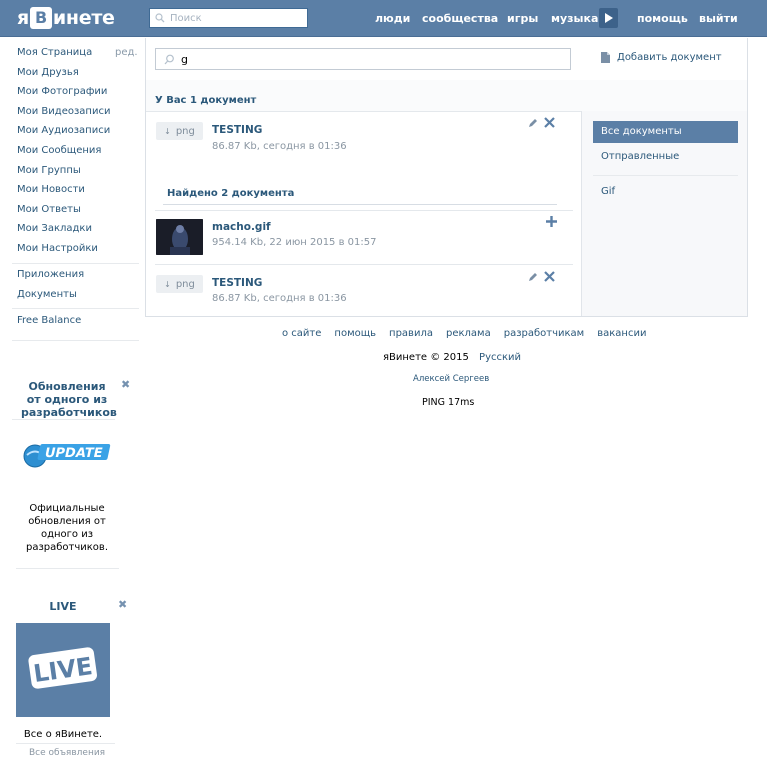  What do you see at coordinates (40, 18) in the screenshot?
I see `logo-box-letter: В` at bounding box center [40, 18].